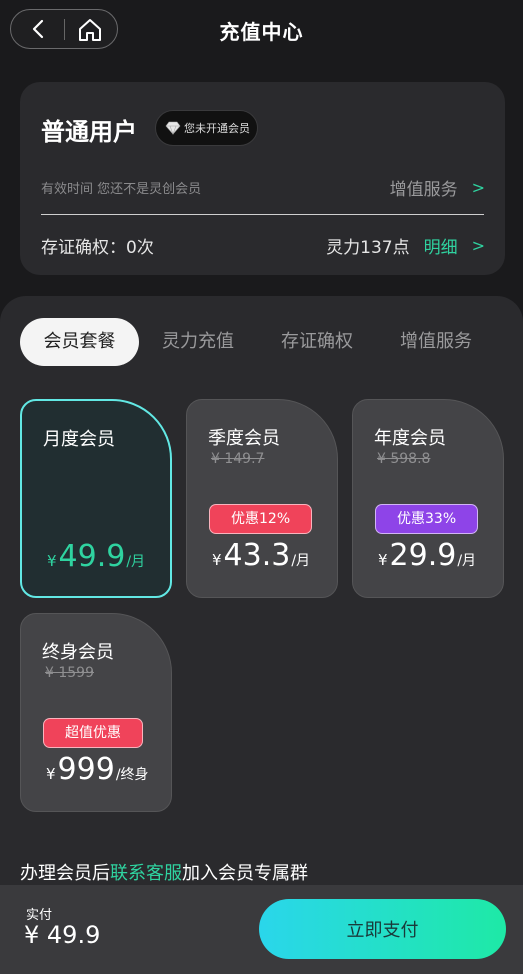  I want to click on contact-note: 办理会员后联系客服加入会员专属群, so click(164, 872).